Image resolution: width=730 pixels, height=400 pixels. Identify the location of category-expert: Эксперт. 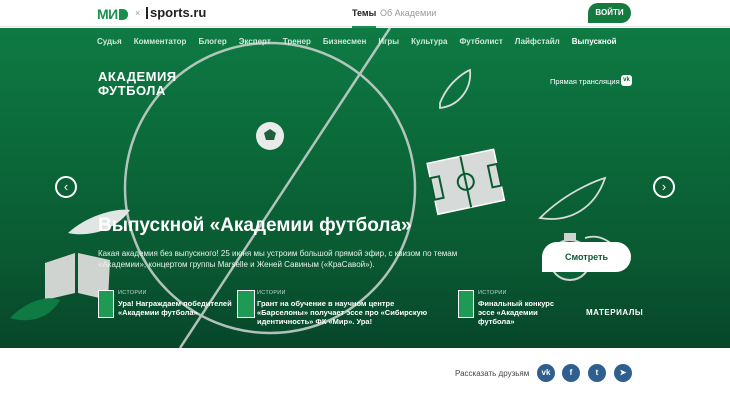
(255, 44).